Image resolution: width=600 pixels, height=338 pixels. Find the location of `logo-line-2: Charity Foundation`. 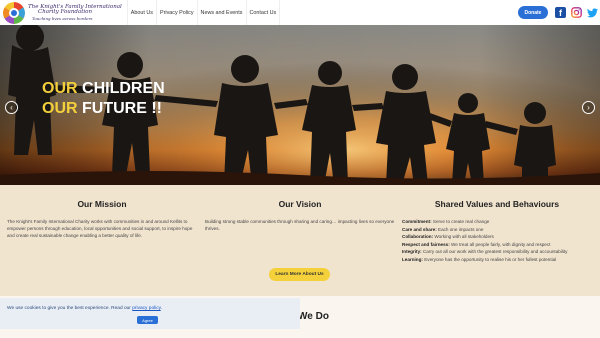

logo-line-2: Charity Foundation is located at coordinates (65, 12).